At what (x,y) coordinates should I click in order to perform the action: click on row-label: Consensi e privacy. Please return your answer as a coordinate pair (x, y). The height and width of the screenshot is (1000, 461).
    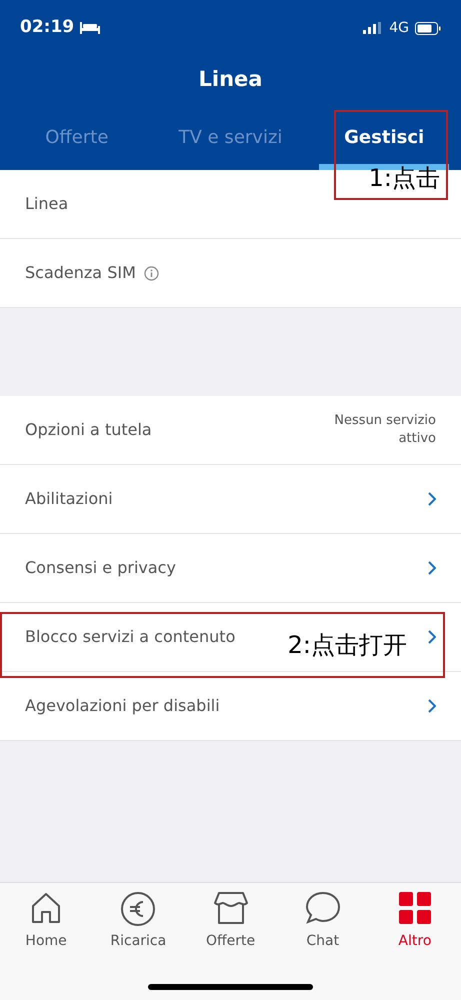
    Looking at the image, I should click on (100, 568).